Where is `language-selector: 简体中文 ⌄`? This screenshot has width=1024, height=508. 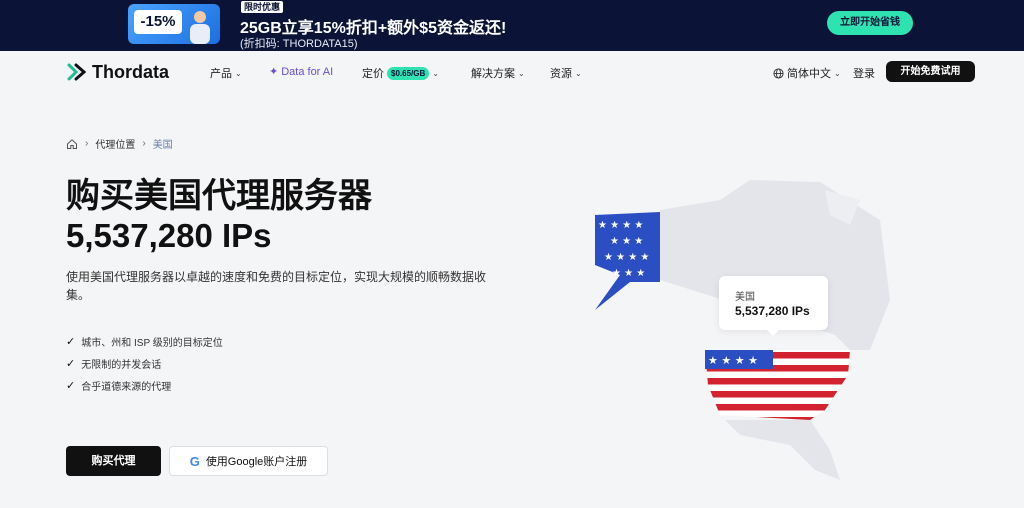
language-selector: 简体中文 ⌄ is located at coordinates (807, 73).